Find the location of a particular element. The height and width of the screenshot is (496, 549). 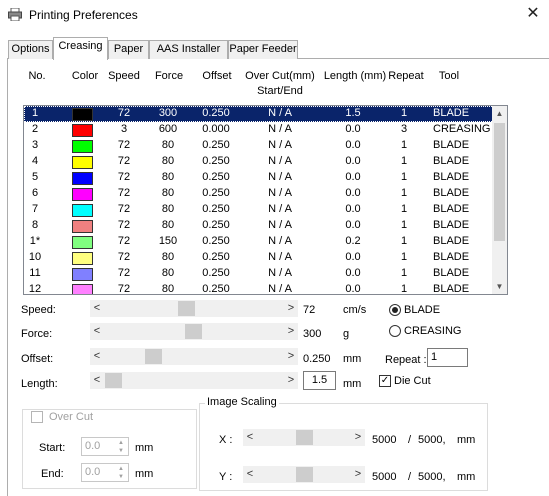

scale-y-value: 5000 is located at coordinates (384, 477).